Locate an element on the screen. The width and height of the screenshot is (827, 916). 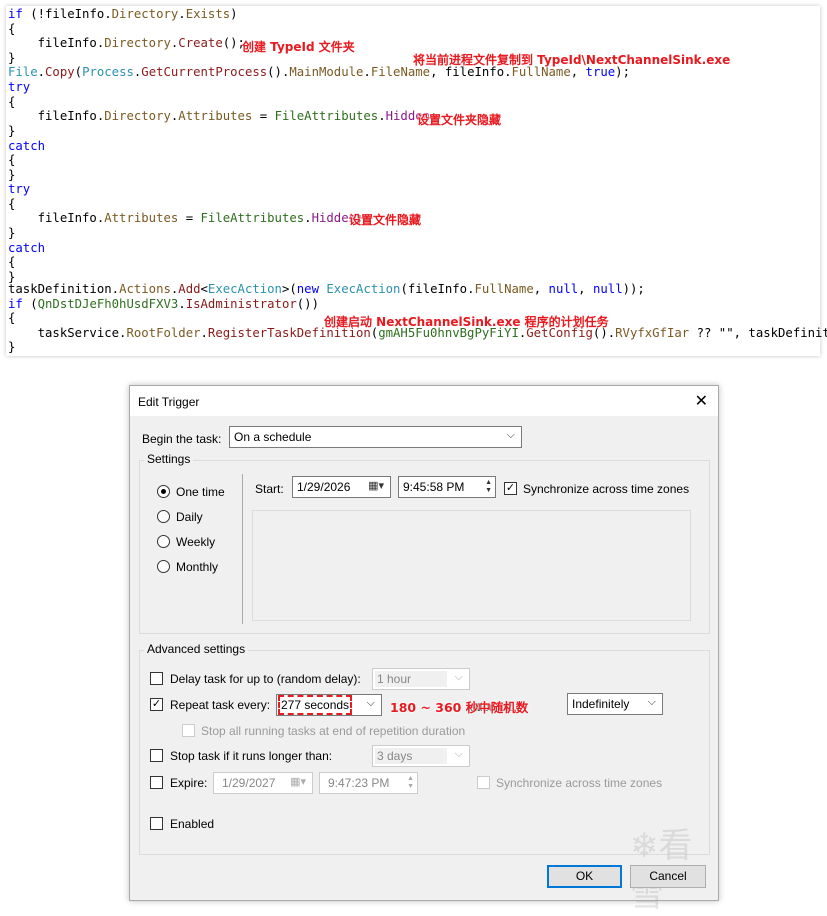
expire-time-spinner: 9:47:23 PM ▲ ▼ is located at coordinates (368, 783).